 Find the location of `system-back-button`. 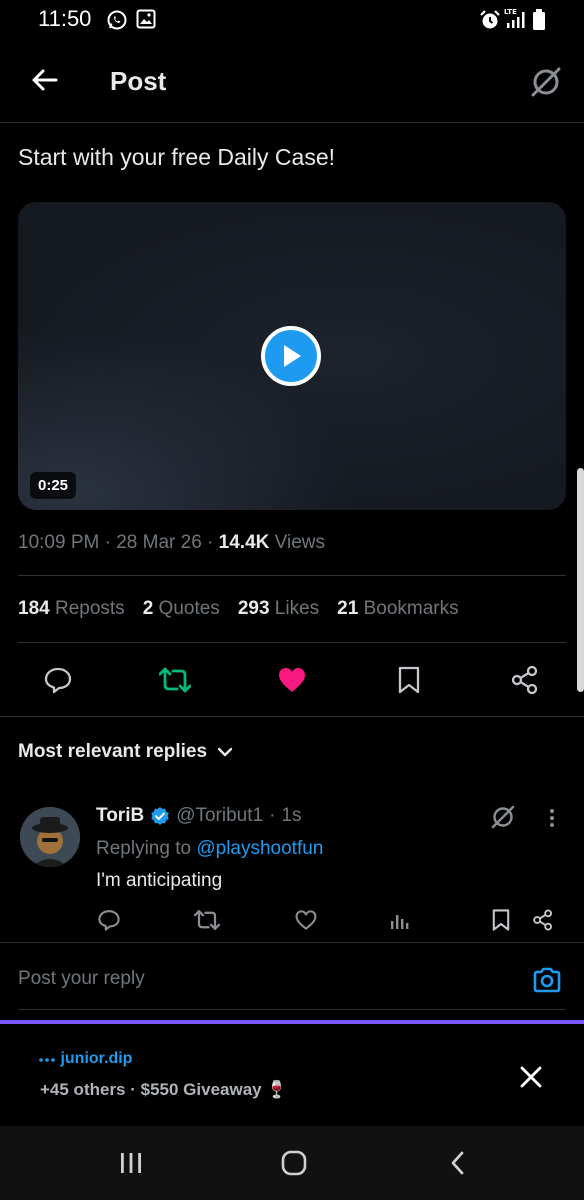

system-back-button is located at coordinates (458, 1163).